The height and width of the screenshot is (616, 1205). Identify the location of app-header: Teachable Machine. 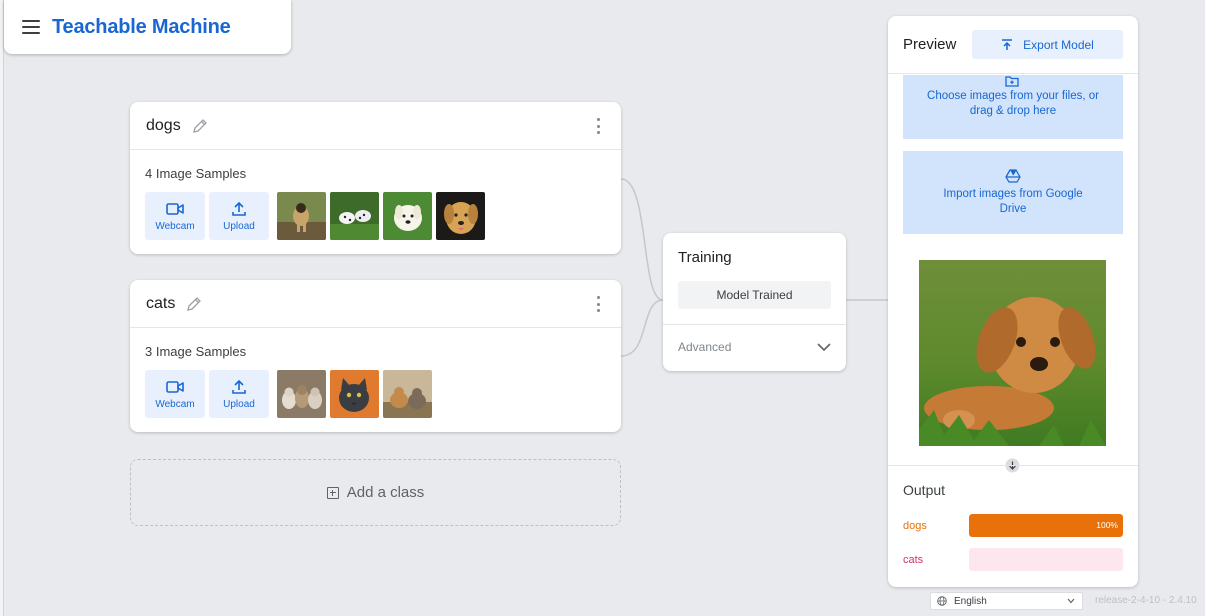
(147, 27).